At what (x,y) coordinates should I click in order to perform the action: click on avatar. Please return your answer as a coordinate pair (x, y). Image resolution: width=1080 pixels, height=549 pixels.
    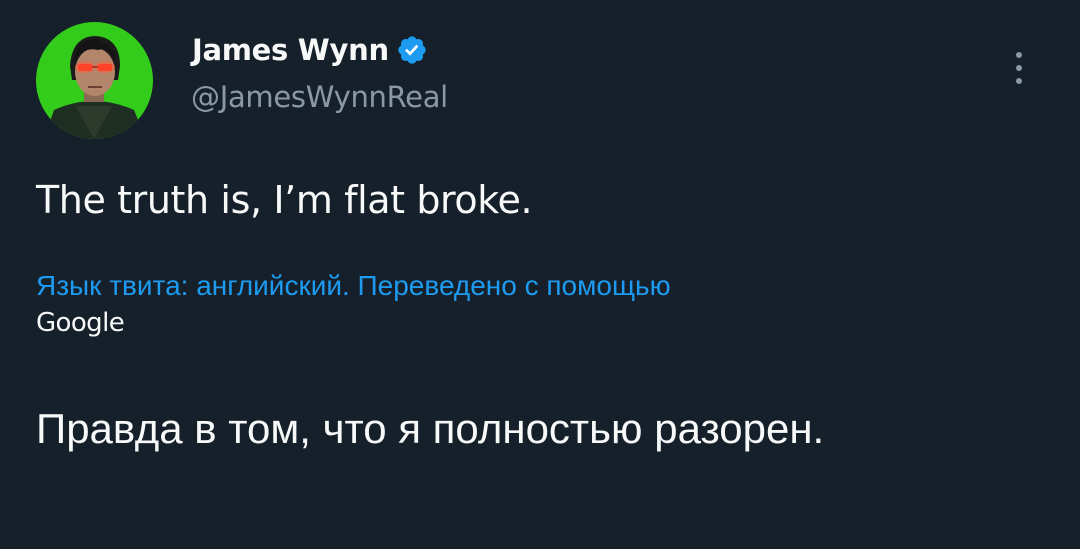
    Looking at the image, I should click on (94, 80).